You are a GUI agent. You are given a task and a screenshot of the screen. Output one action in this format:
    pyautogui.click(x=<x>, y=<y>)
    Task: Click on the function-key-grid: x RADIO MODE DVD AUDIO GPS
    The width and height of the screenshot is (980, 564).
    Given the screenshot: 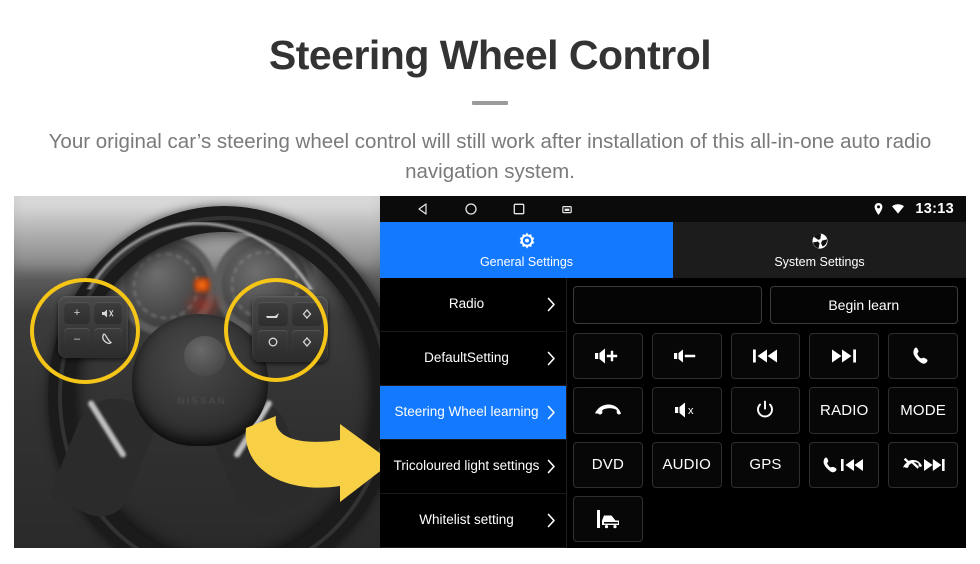 What is the action you would take?
    pyautogui.click(x=765, y=437)
    